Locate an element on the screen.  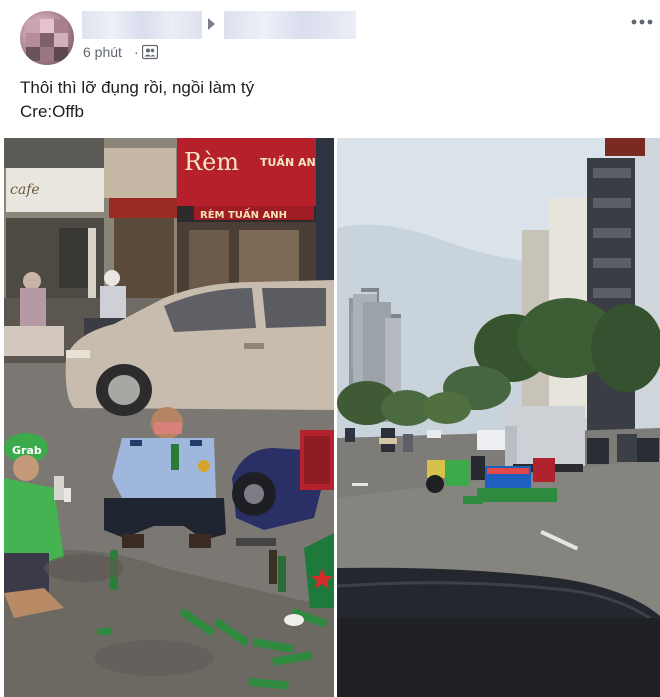
shop-sign-left: cafe is located at coordinates (25, 190).